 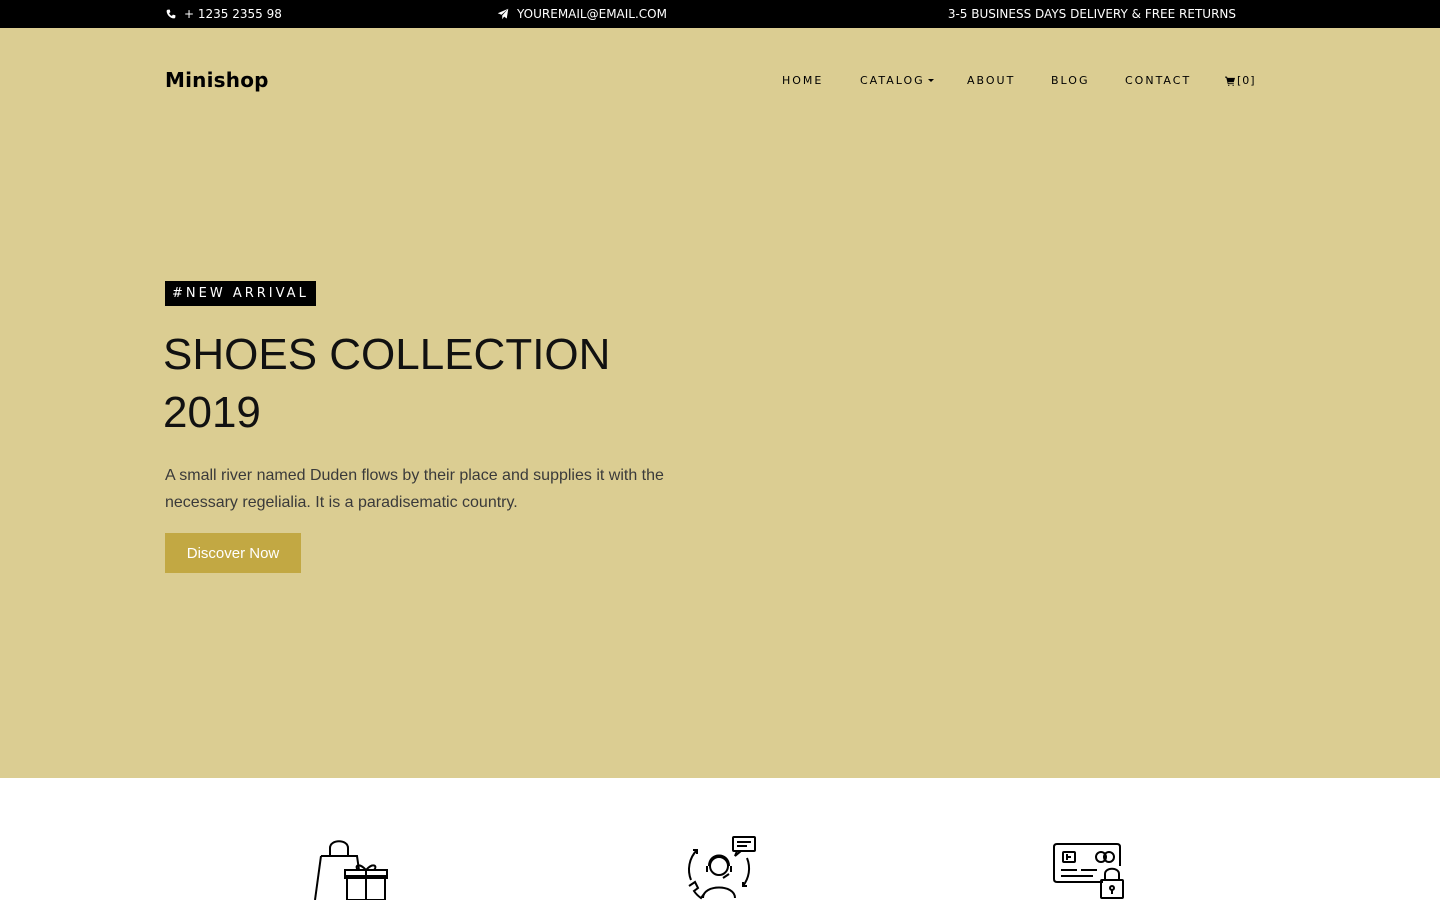 I want to click on nav-contact: CONTACT, so click(x=1158, y=80).